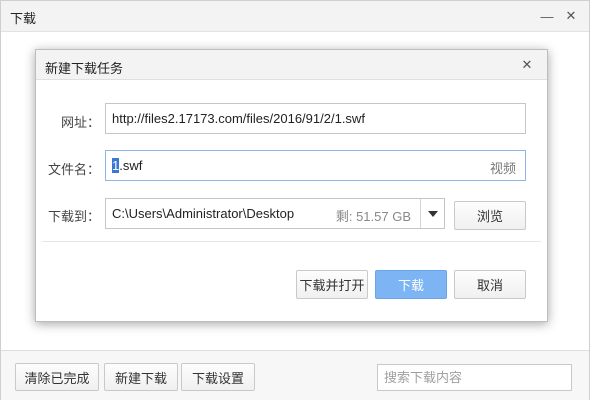 The width and height of the screenshot is (590, 400). Describe the element at coordinates (203, 213) in the screenshot. I see `save-path-value: C:\Users\Administrator\Desktop` at that location.